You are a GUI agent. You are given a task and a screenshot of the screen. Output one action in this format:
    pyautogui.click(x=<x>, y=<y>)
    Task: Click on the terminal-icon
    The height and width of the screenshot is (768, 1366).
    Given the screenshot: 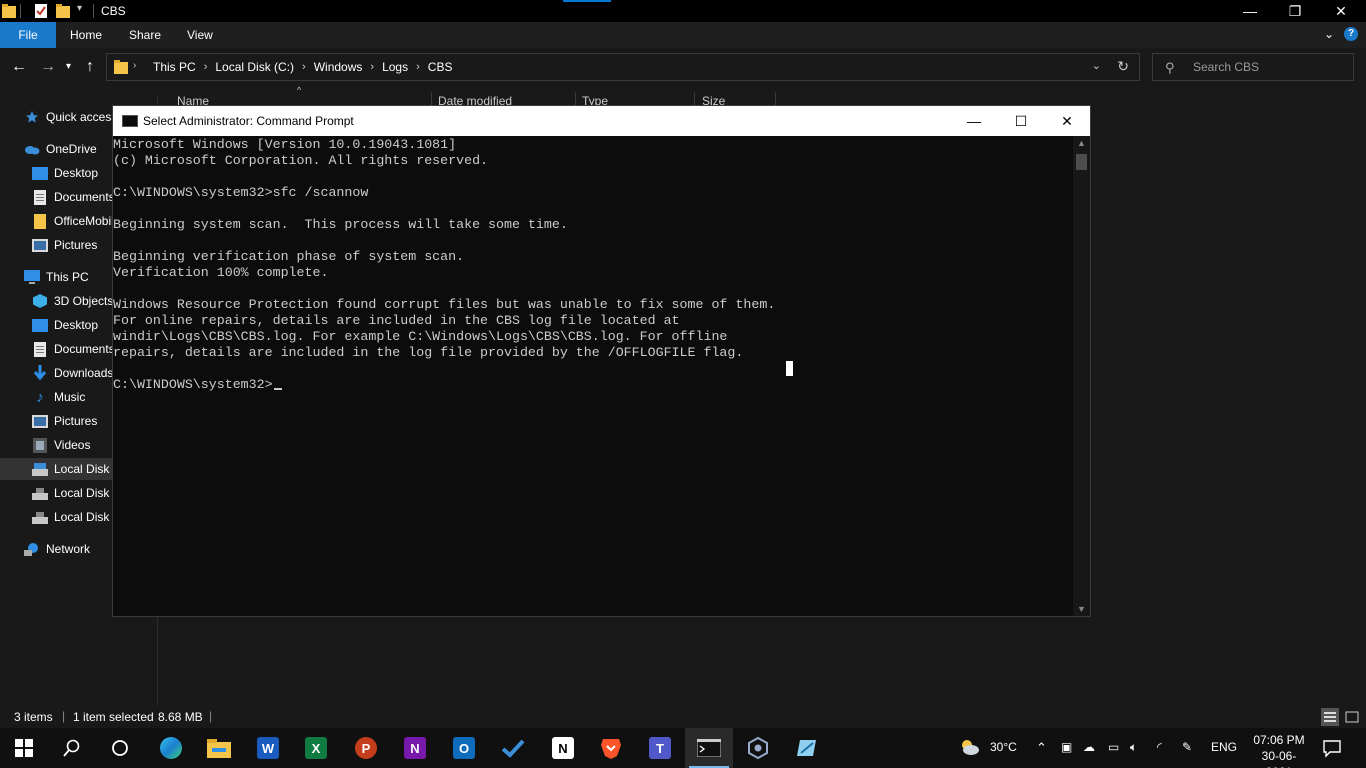 What is the action you would take?
    pyautogui.click(x=709, y=748)
    